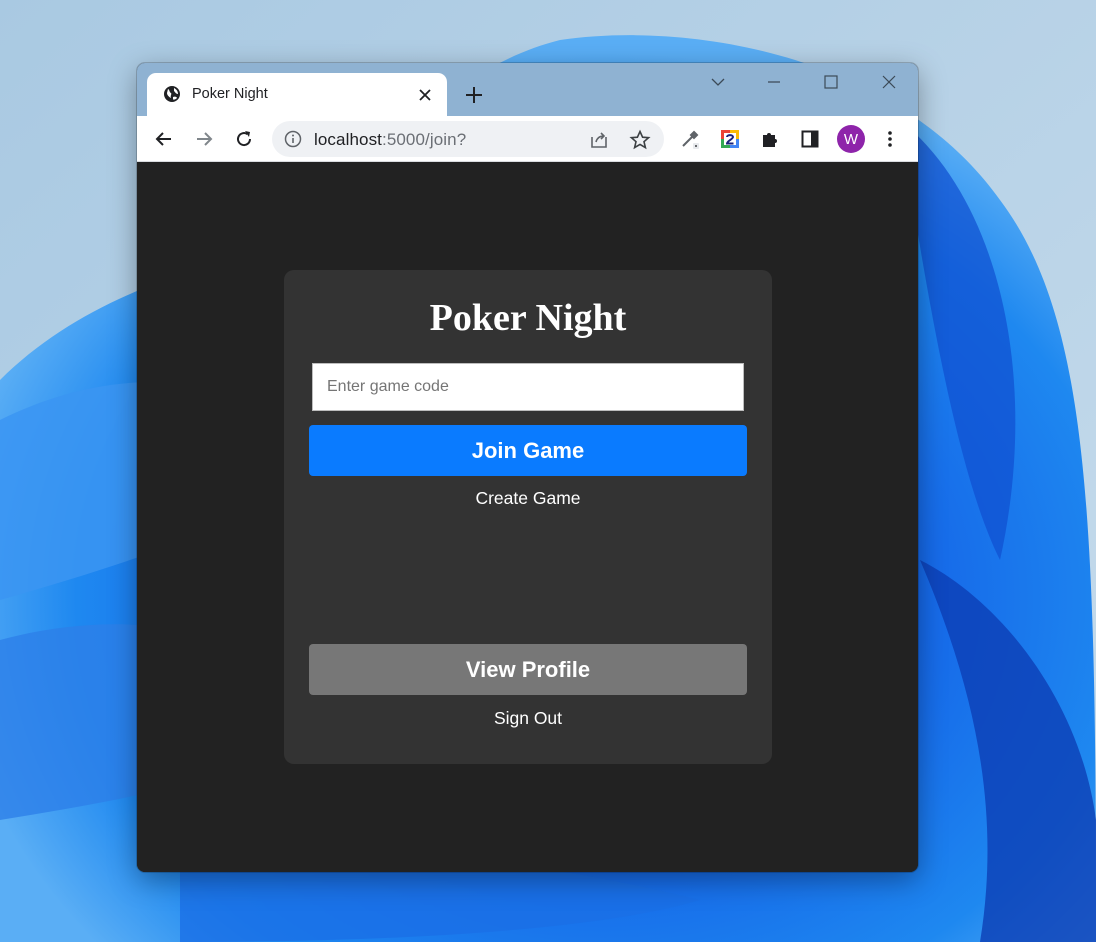 This screenshot has height=942, width=1096. What do you see at coordinates (230, 94) in the screenshot?
I see `tab-title: Poker Night` at bounding box center [230, 94].